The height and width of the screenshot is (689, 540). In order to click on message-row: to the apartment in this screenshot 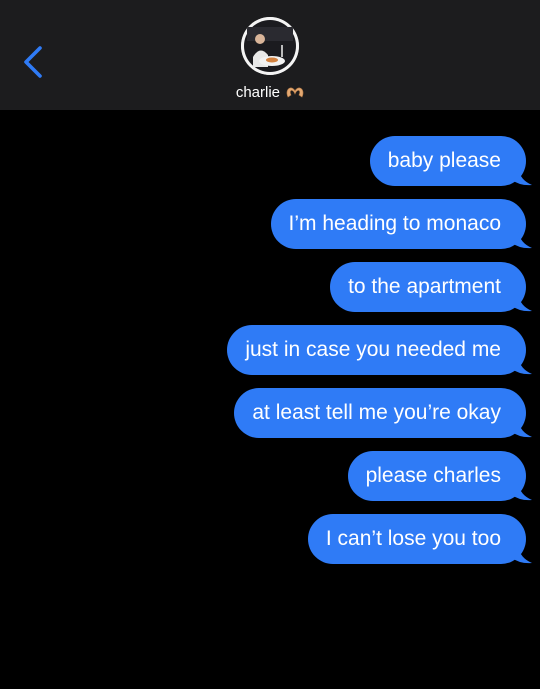, I will do `click(431, 287)`.